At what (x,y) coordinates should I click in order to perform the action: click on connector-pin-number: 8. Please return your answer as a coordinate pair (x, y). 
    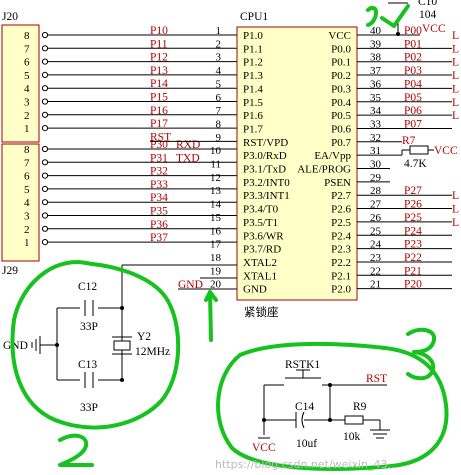
    Looking at the image, I should click on (27, 150).